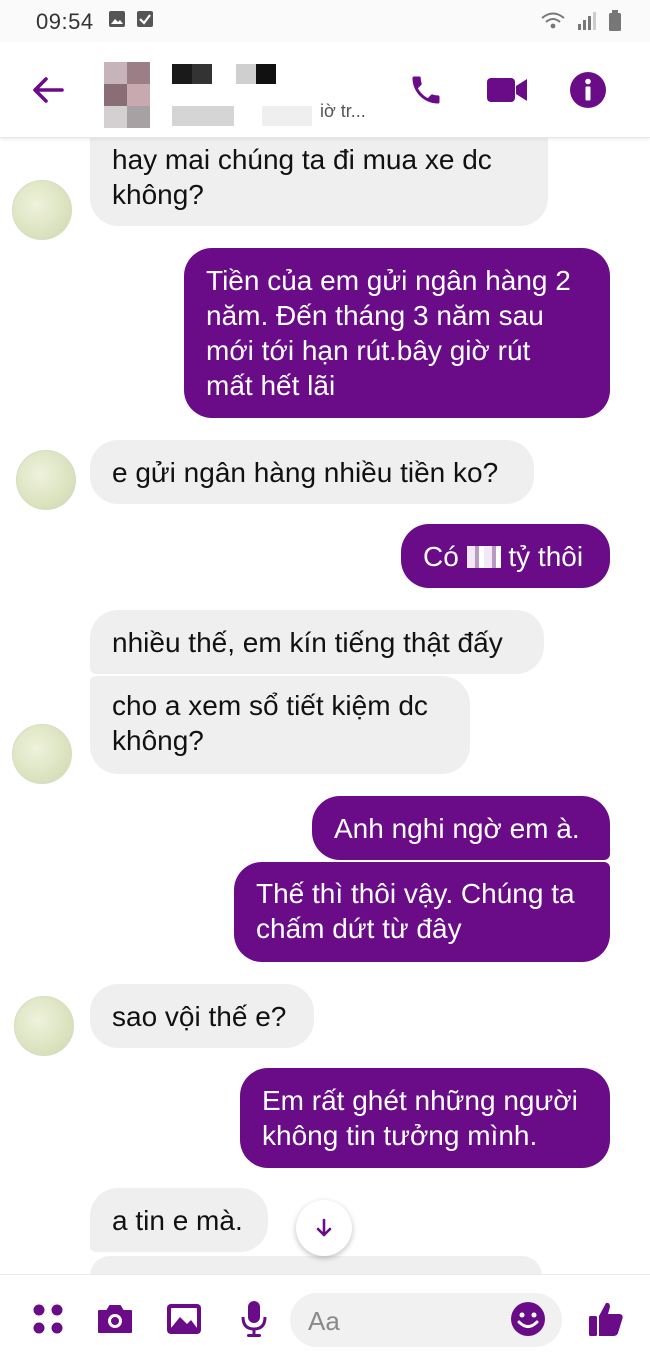 The height and width of the screenshot is (1364, 650). I want to click on camera-button, so click(115, 1319).